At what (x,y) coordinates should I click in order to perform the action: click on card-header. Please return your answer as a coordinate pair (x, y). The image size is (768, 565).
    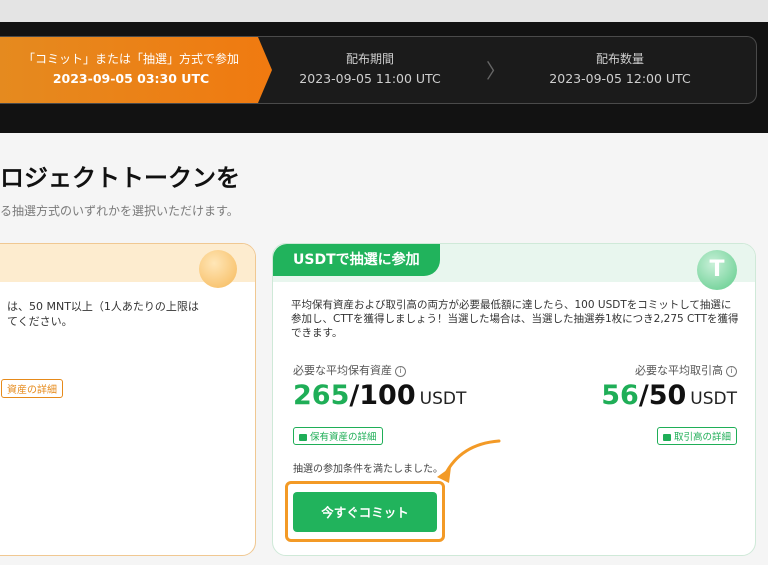
    Looking at the image, I should click on (127, 266).